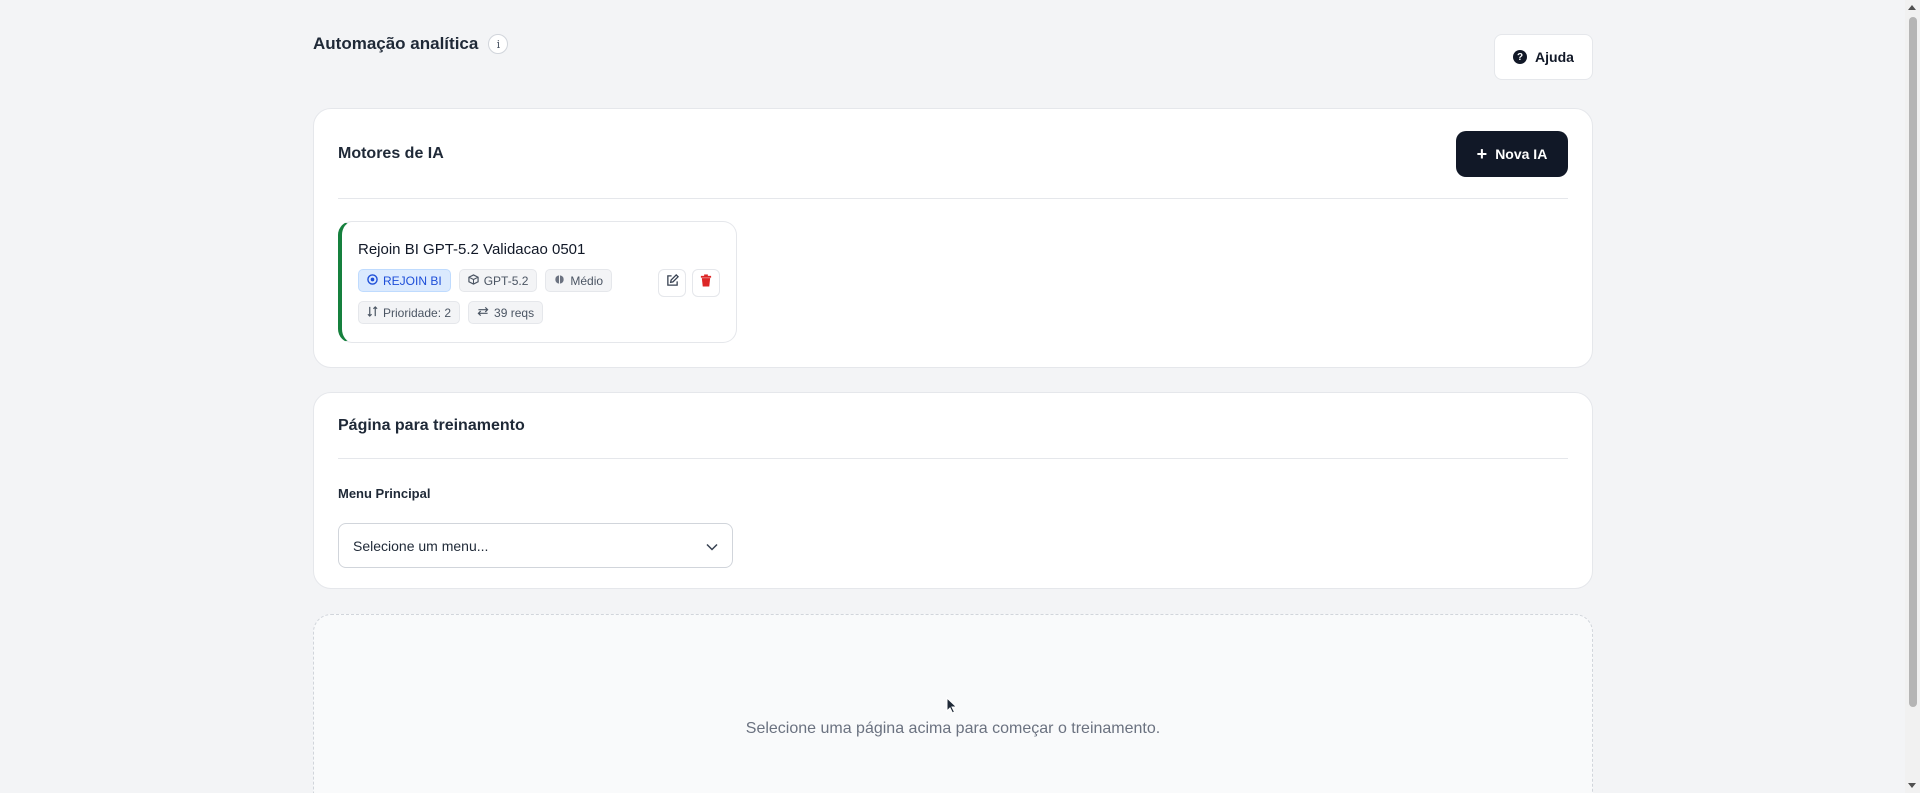 This screenshot has height=793, width=1920. Describe the element at coordinates (1521, 153) in the screenshot. I see `new-ai-button-label: Nova IA` at that location.